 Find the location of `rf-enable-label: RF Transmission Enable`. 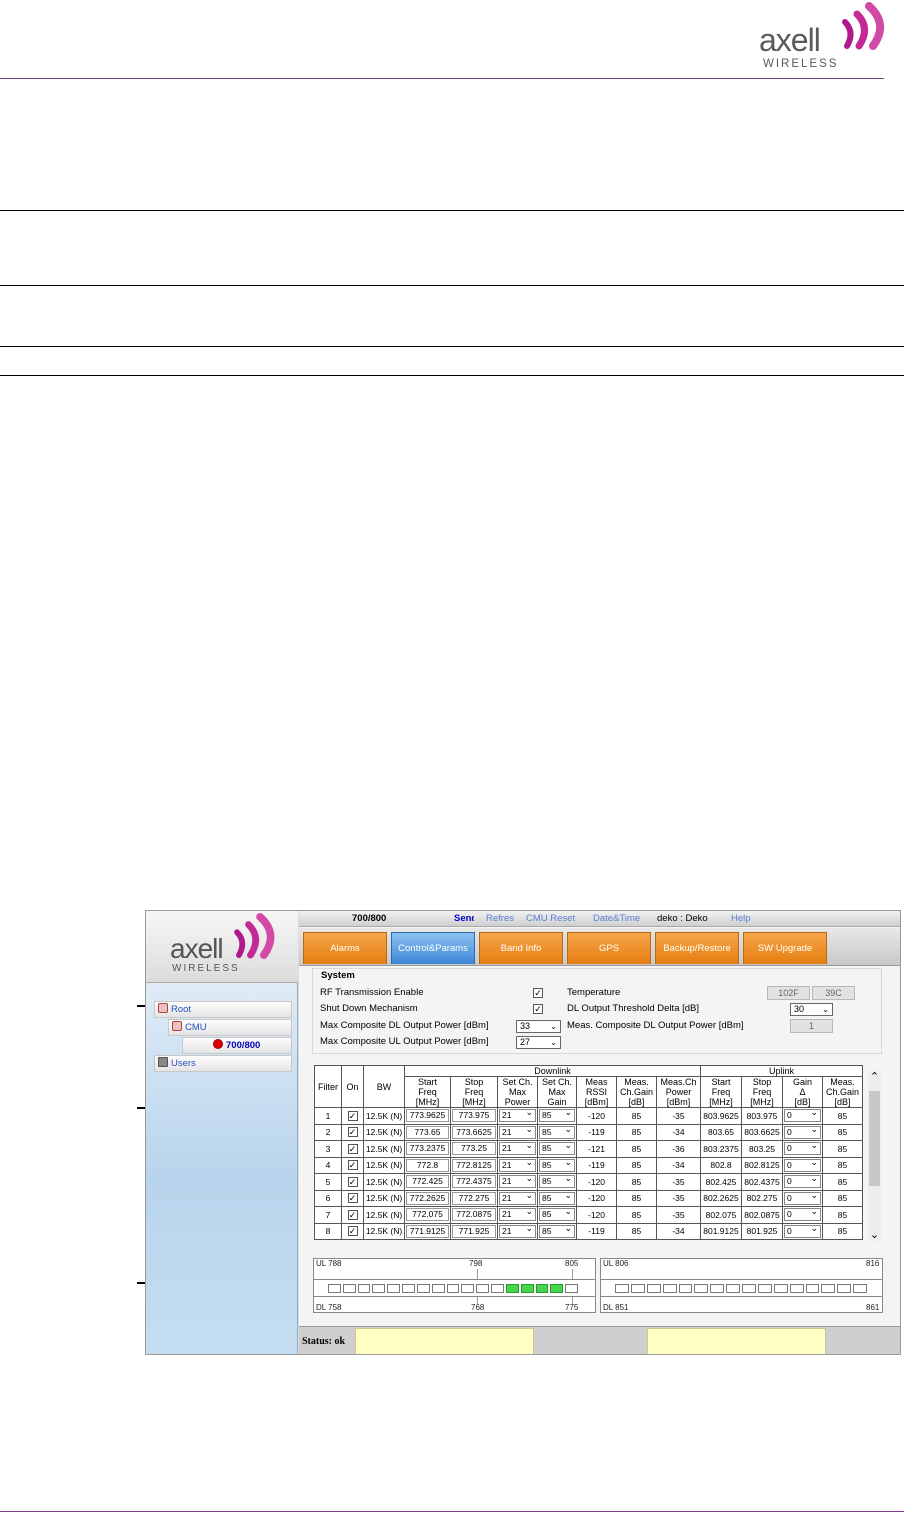

rf-enable-label: RF Transmission Enable is located at coordinates (372, 992).